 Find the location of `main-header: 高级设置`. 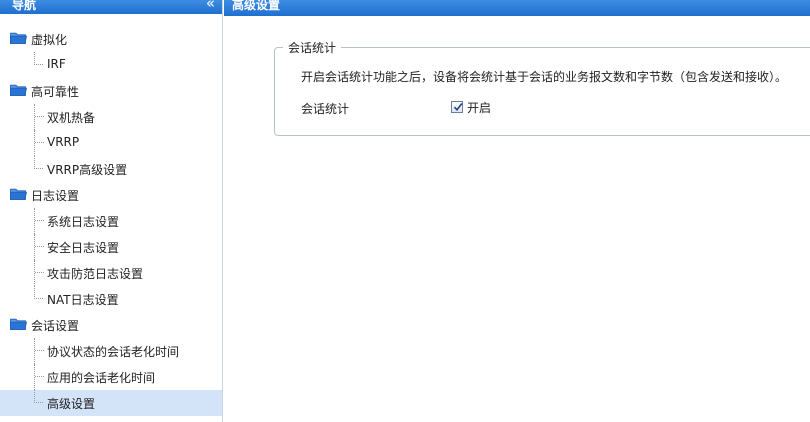

main-header: 高级设置 is located at coordinates (517, 8).